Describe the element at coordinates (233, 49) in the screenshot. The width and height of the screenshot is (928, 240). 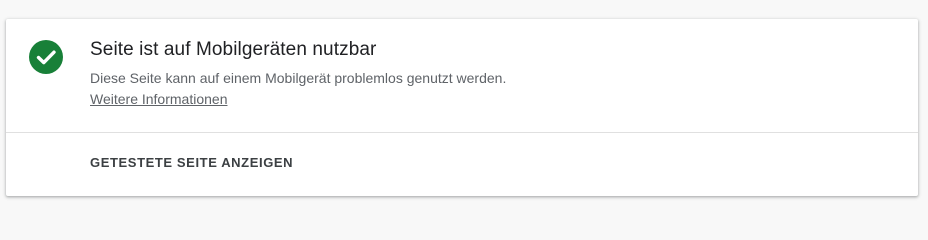
I see `result-title: Seite ist auf Mobilgeräten nutzbar` at that location.